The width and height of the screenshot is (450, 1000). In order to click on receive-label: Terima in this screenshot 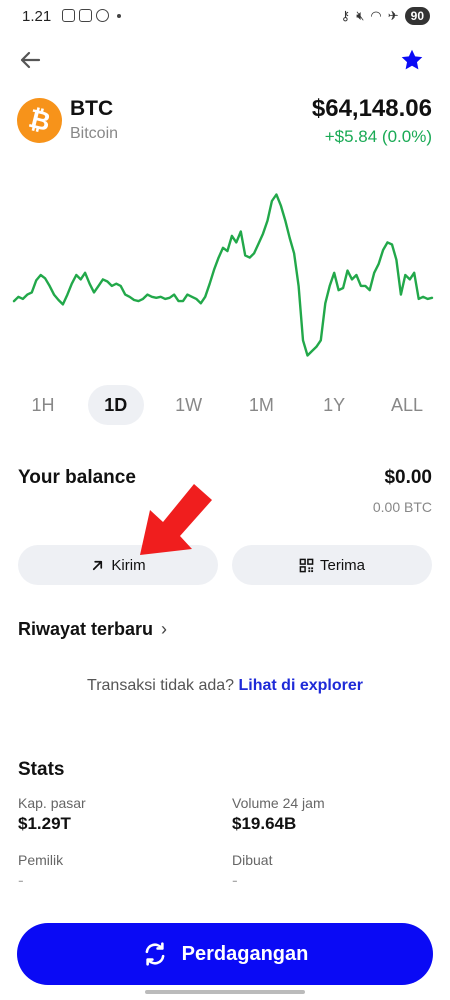, I will do `click(342, 565)`.